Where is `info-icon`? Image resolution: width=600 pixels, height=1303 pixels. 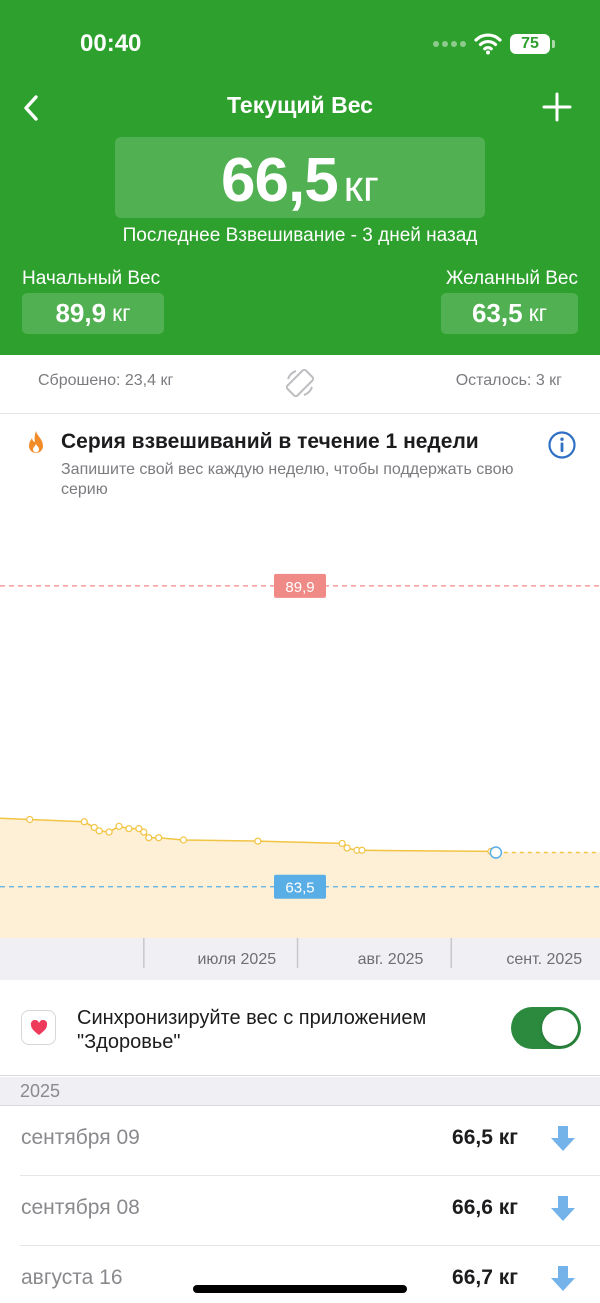
info-icon is located at coordinates (562, 445).